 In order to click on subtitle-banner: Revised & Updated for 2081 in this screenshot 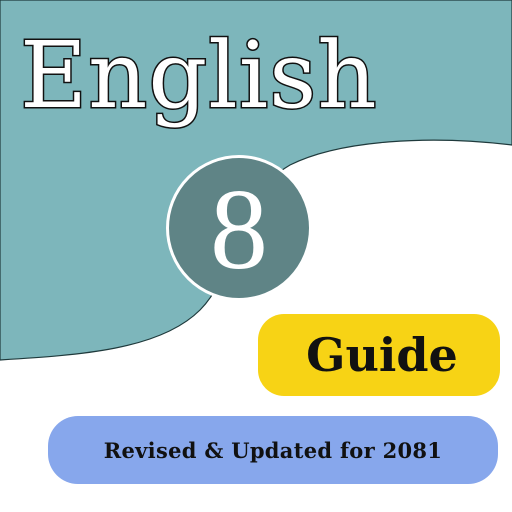, I will do `click(273, 450)`.